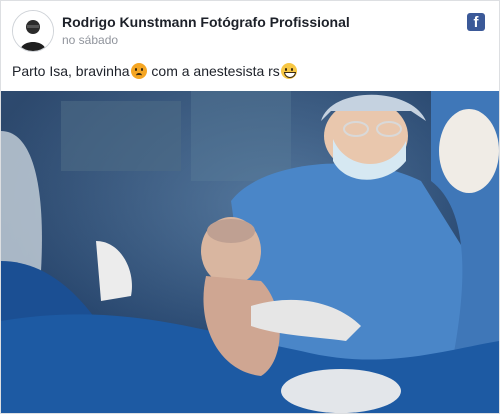  Describe the element at coordinates (90, 40) in the screenshot. I see `post-timestamp: no sábado` at that location.